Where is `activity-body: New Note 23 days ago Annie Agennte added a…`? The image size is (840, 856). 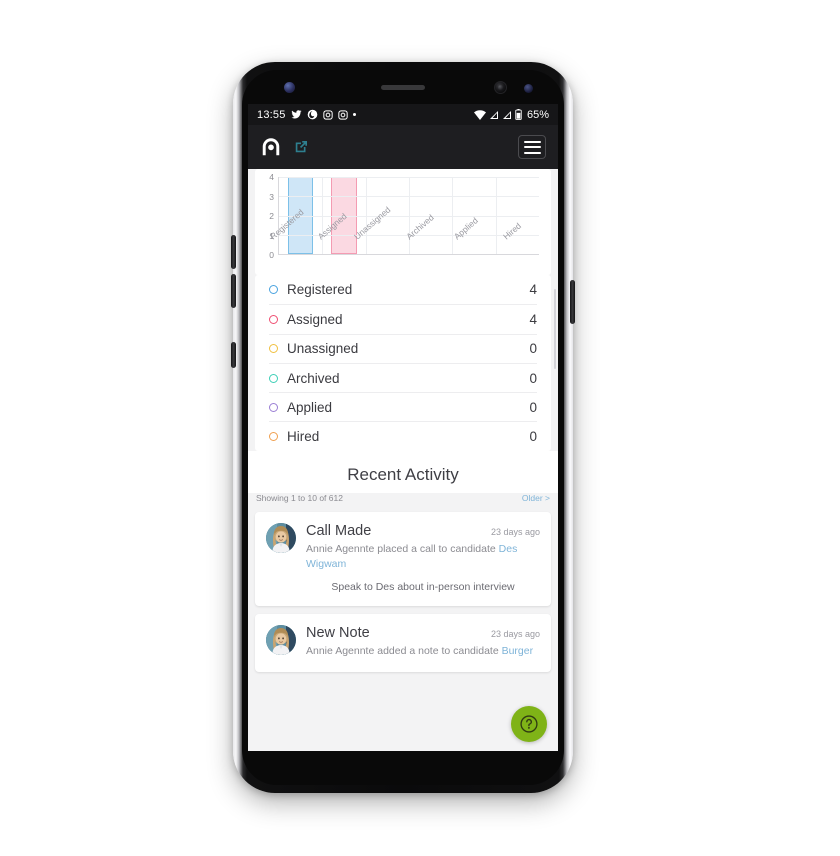
activity-body: New Note 23 days ago Annie Agennte added a… is located at coordinates (423, 642).